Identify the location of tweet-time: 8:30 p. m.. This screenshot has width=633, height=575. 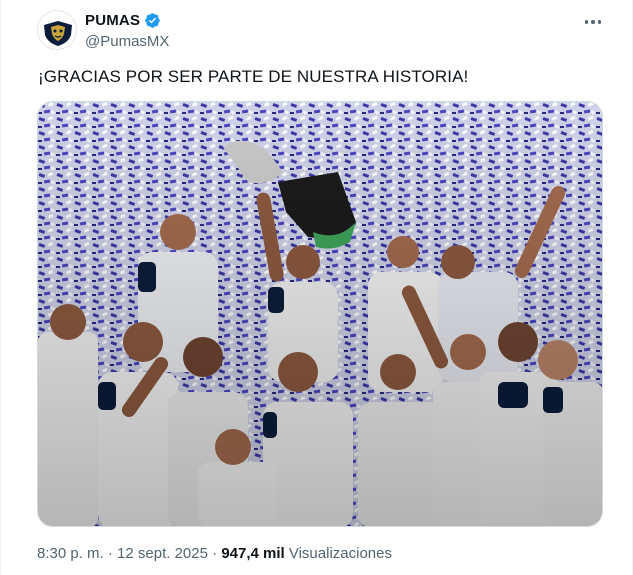
(70, 553).